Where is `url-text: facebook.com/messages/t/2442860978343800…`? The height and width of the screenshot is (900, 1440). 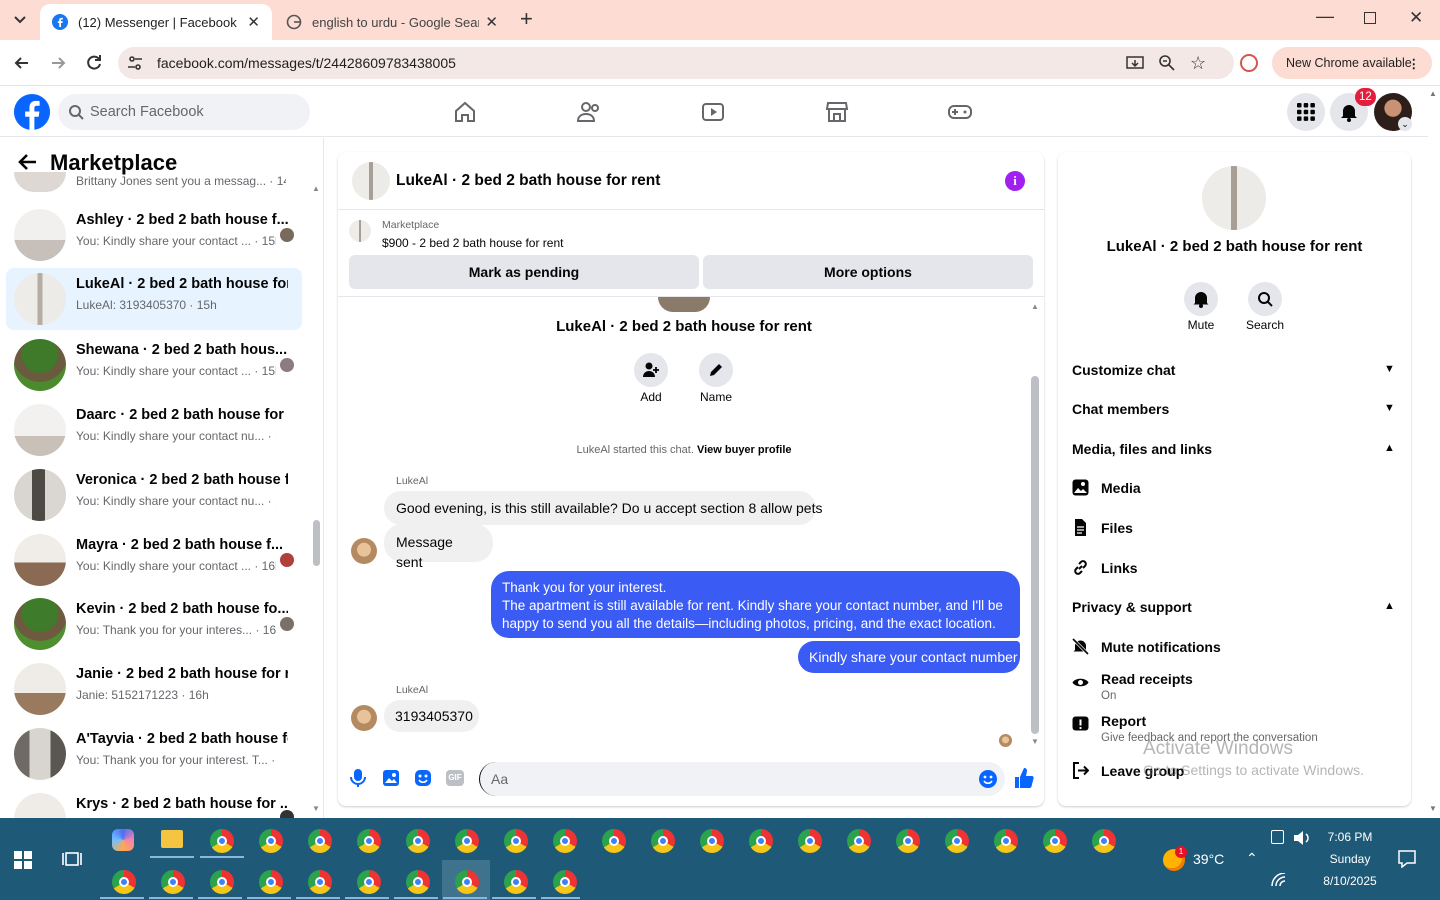
url-text: facebook.com/messages/t/2442860978343800… is located at coordinates (306, 63).